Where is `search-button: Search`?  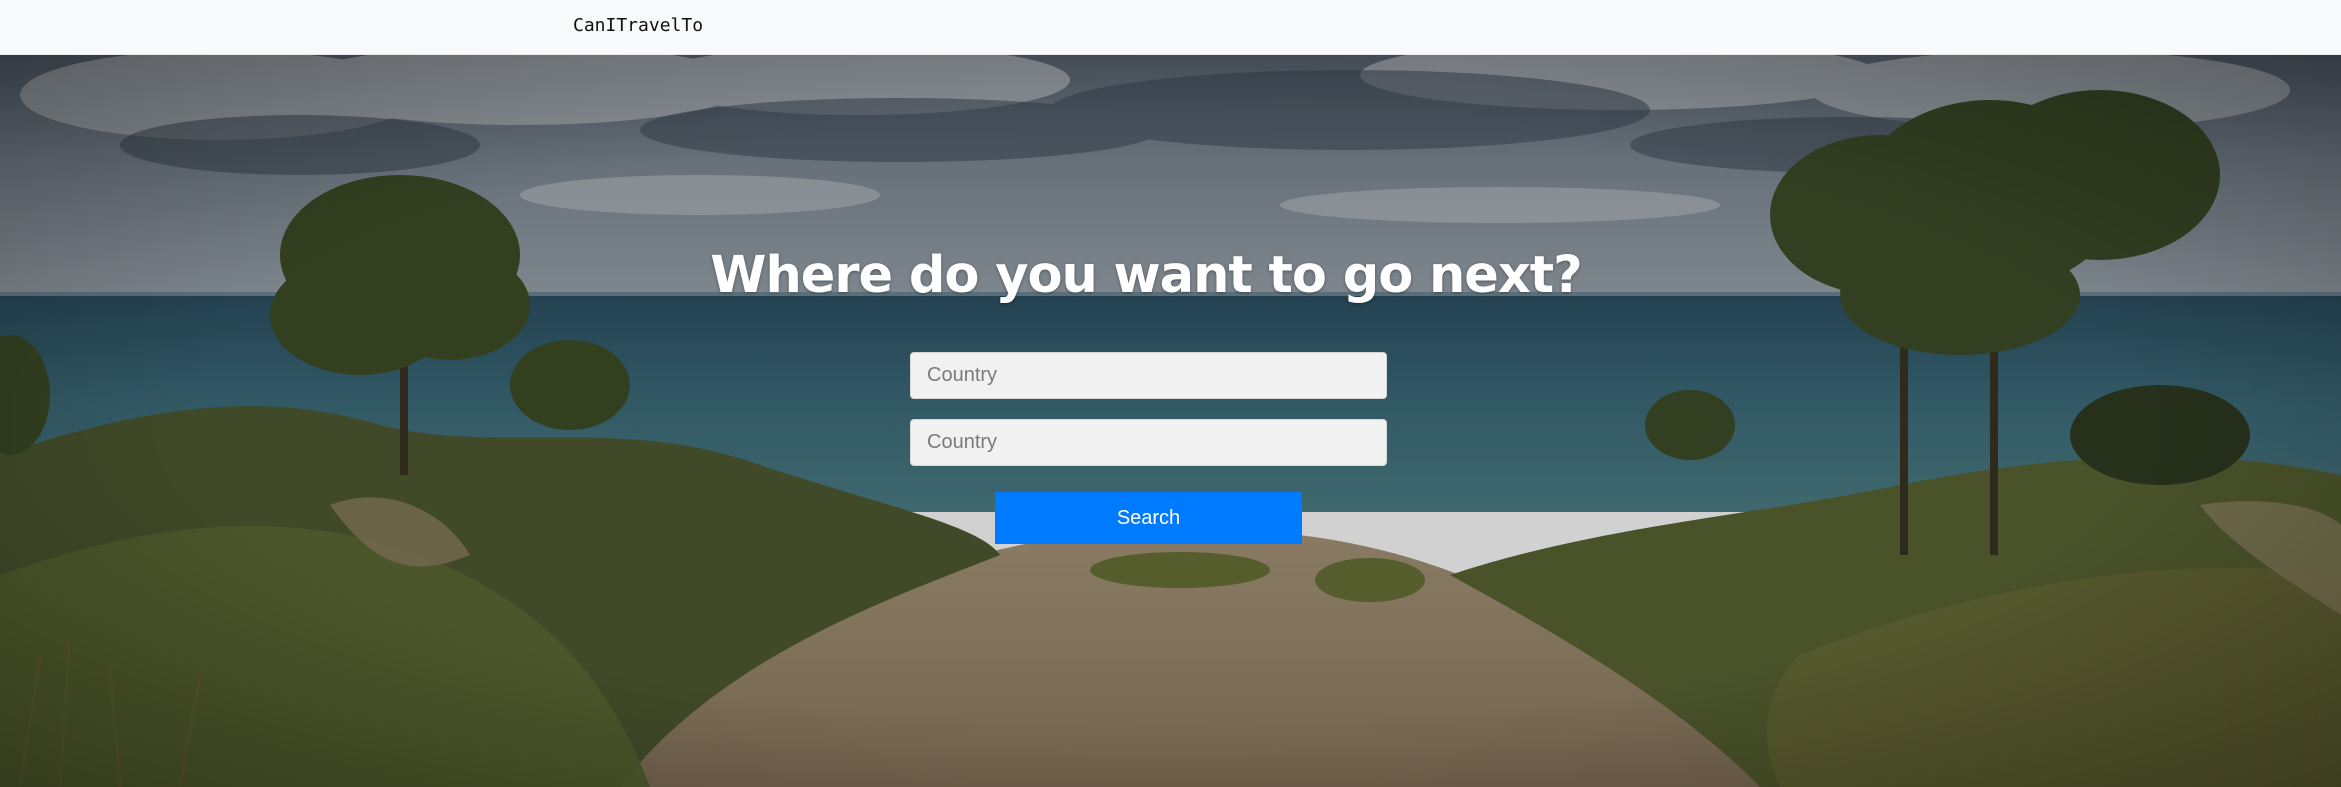 search-button: Search is located at coordinates (1148, 518).